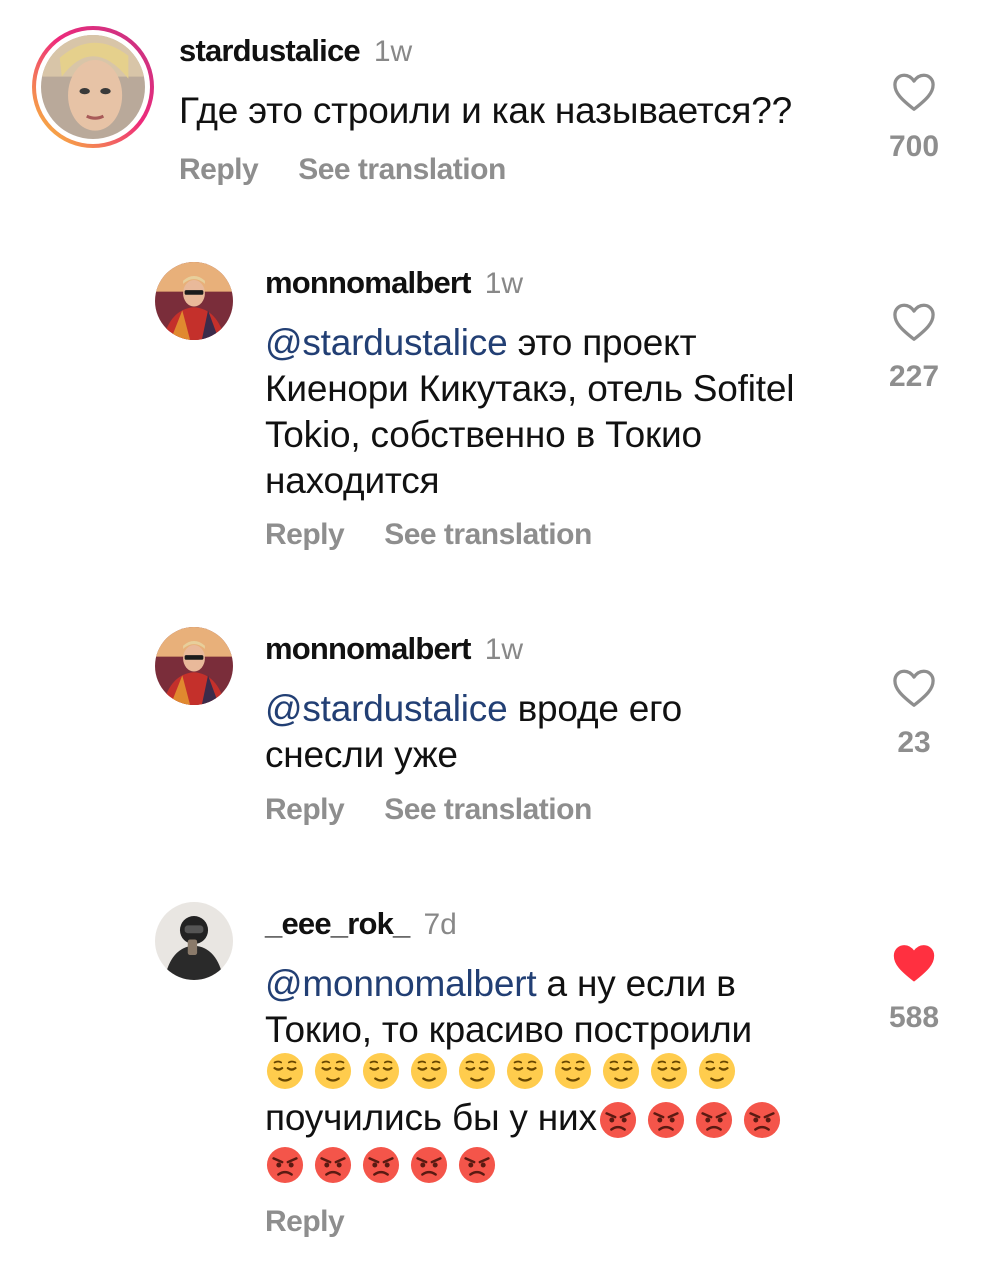  What do you see at coordinates (914, 714) in the screenshot?
I see `like-control: 23` at bounding box center [914, 714].